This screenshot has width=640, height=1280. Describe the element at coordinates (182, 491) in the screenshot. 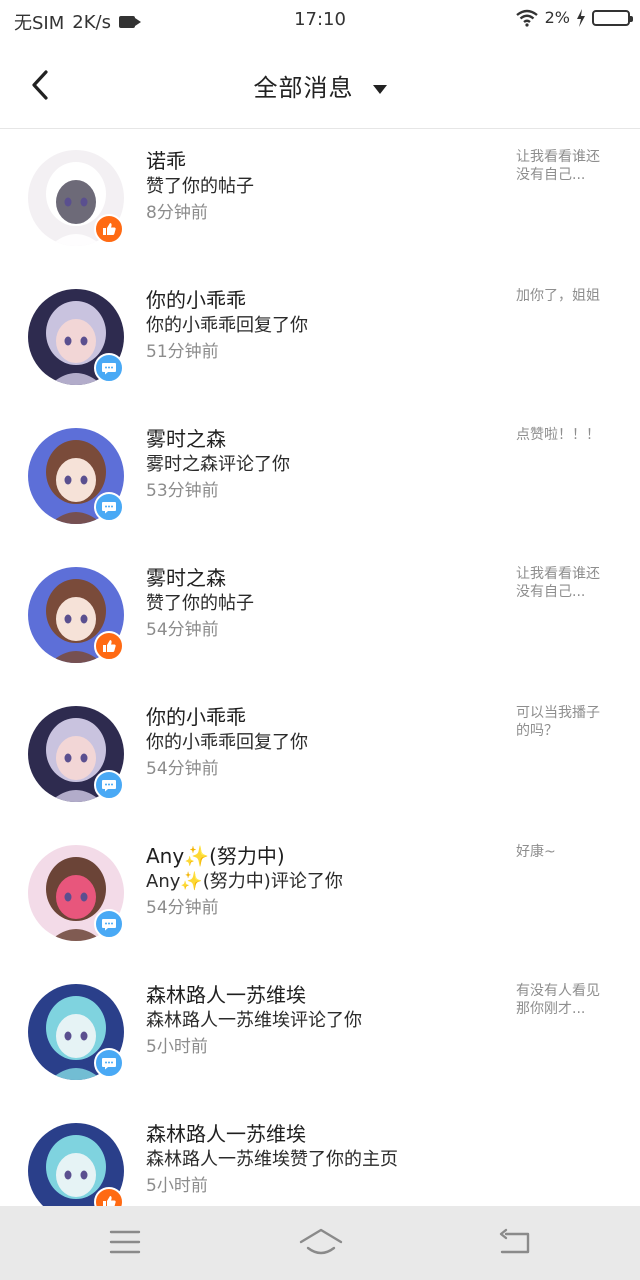

I see `message-time: 53分钟前` at that location.